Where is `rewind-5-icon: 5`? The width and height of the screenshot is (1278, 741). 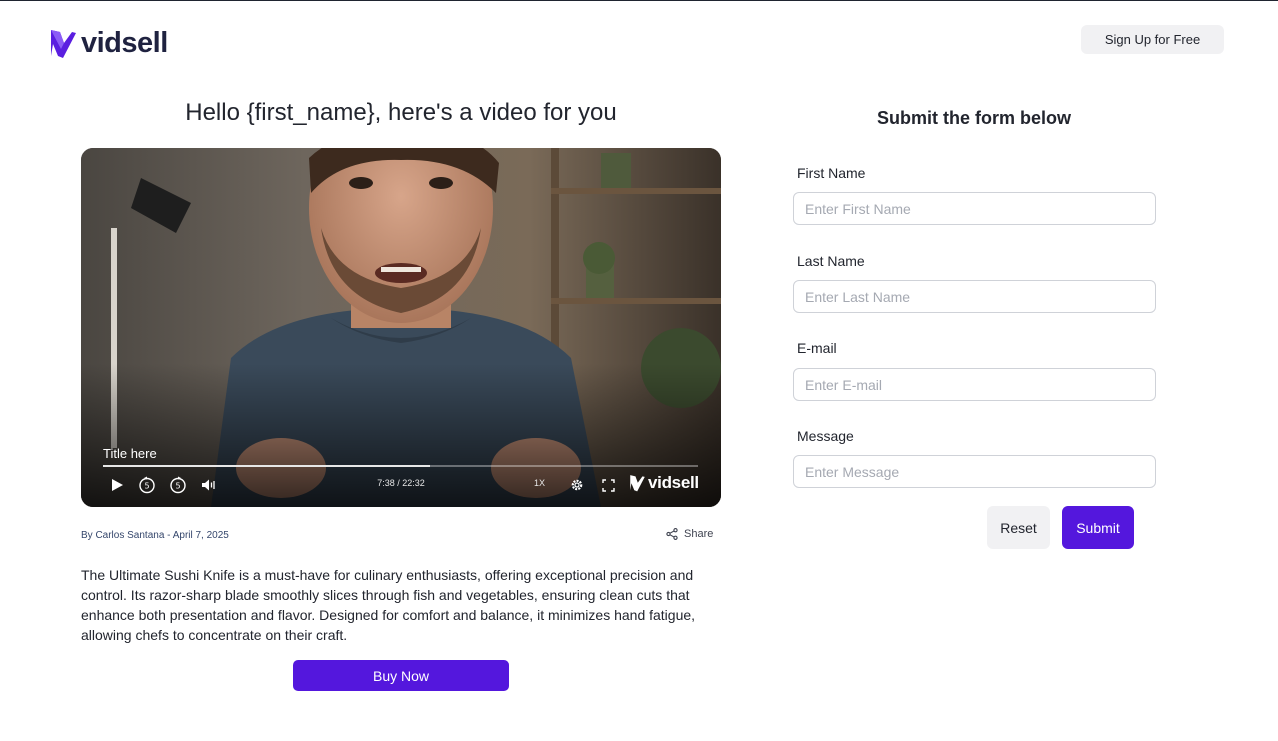 rewind-5-icon: 5 is located at coordinates (147, 485).